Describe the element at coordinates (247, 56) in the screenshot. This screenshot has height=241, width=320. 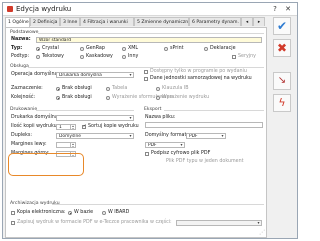
I see `seryjny-label: Seryjny` at that location.